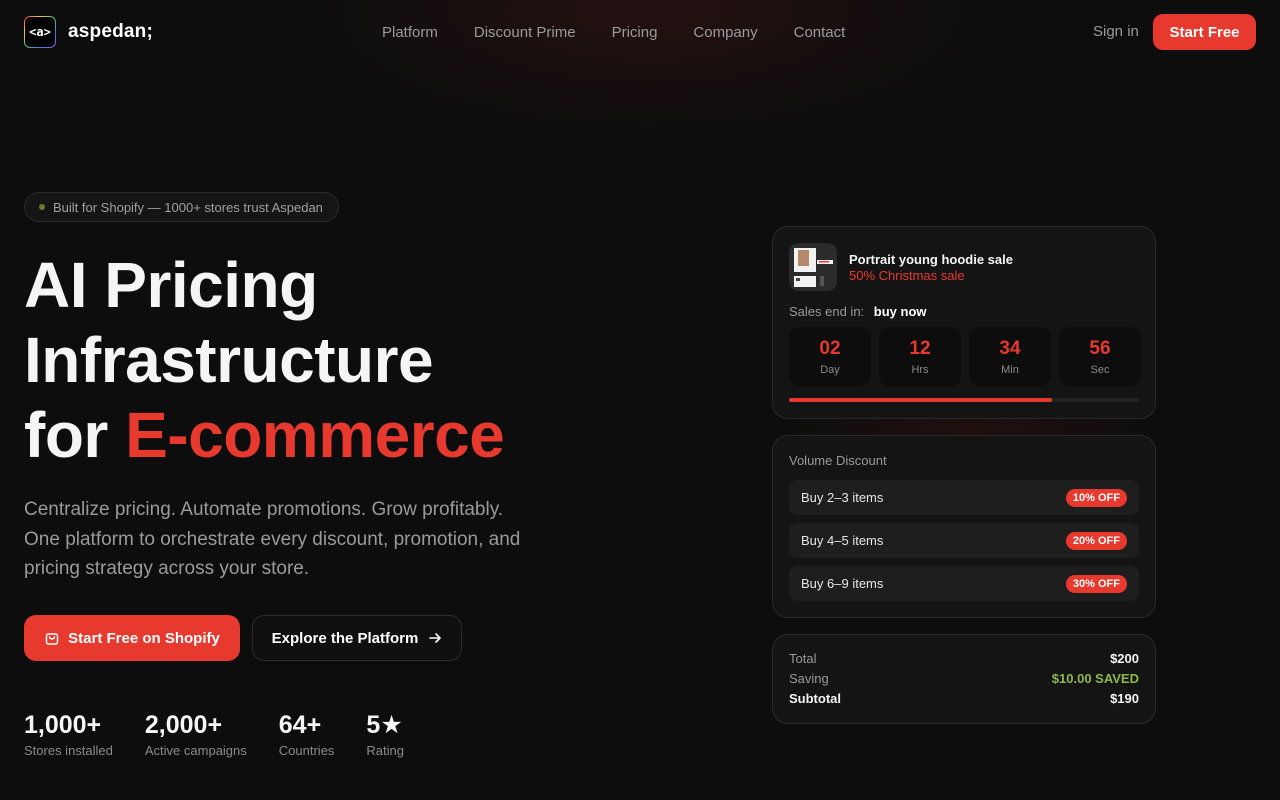  Describe the element at coordinates (920, 400) in the screenshot. I see `sale-progress-fill` at that location.